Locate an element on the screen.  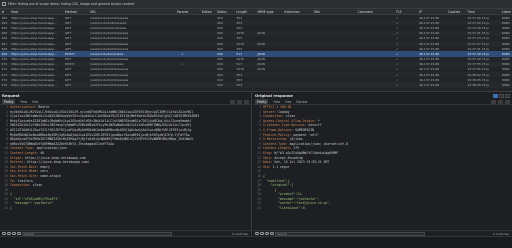
header-key: Sec-Fetch-Site: is located at coordinates (24, 175).